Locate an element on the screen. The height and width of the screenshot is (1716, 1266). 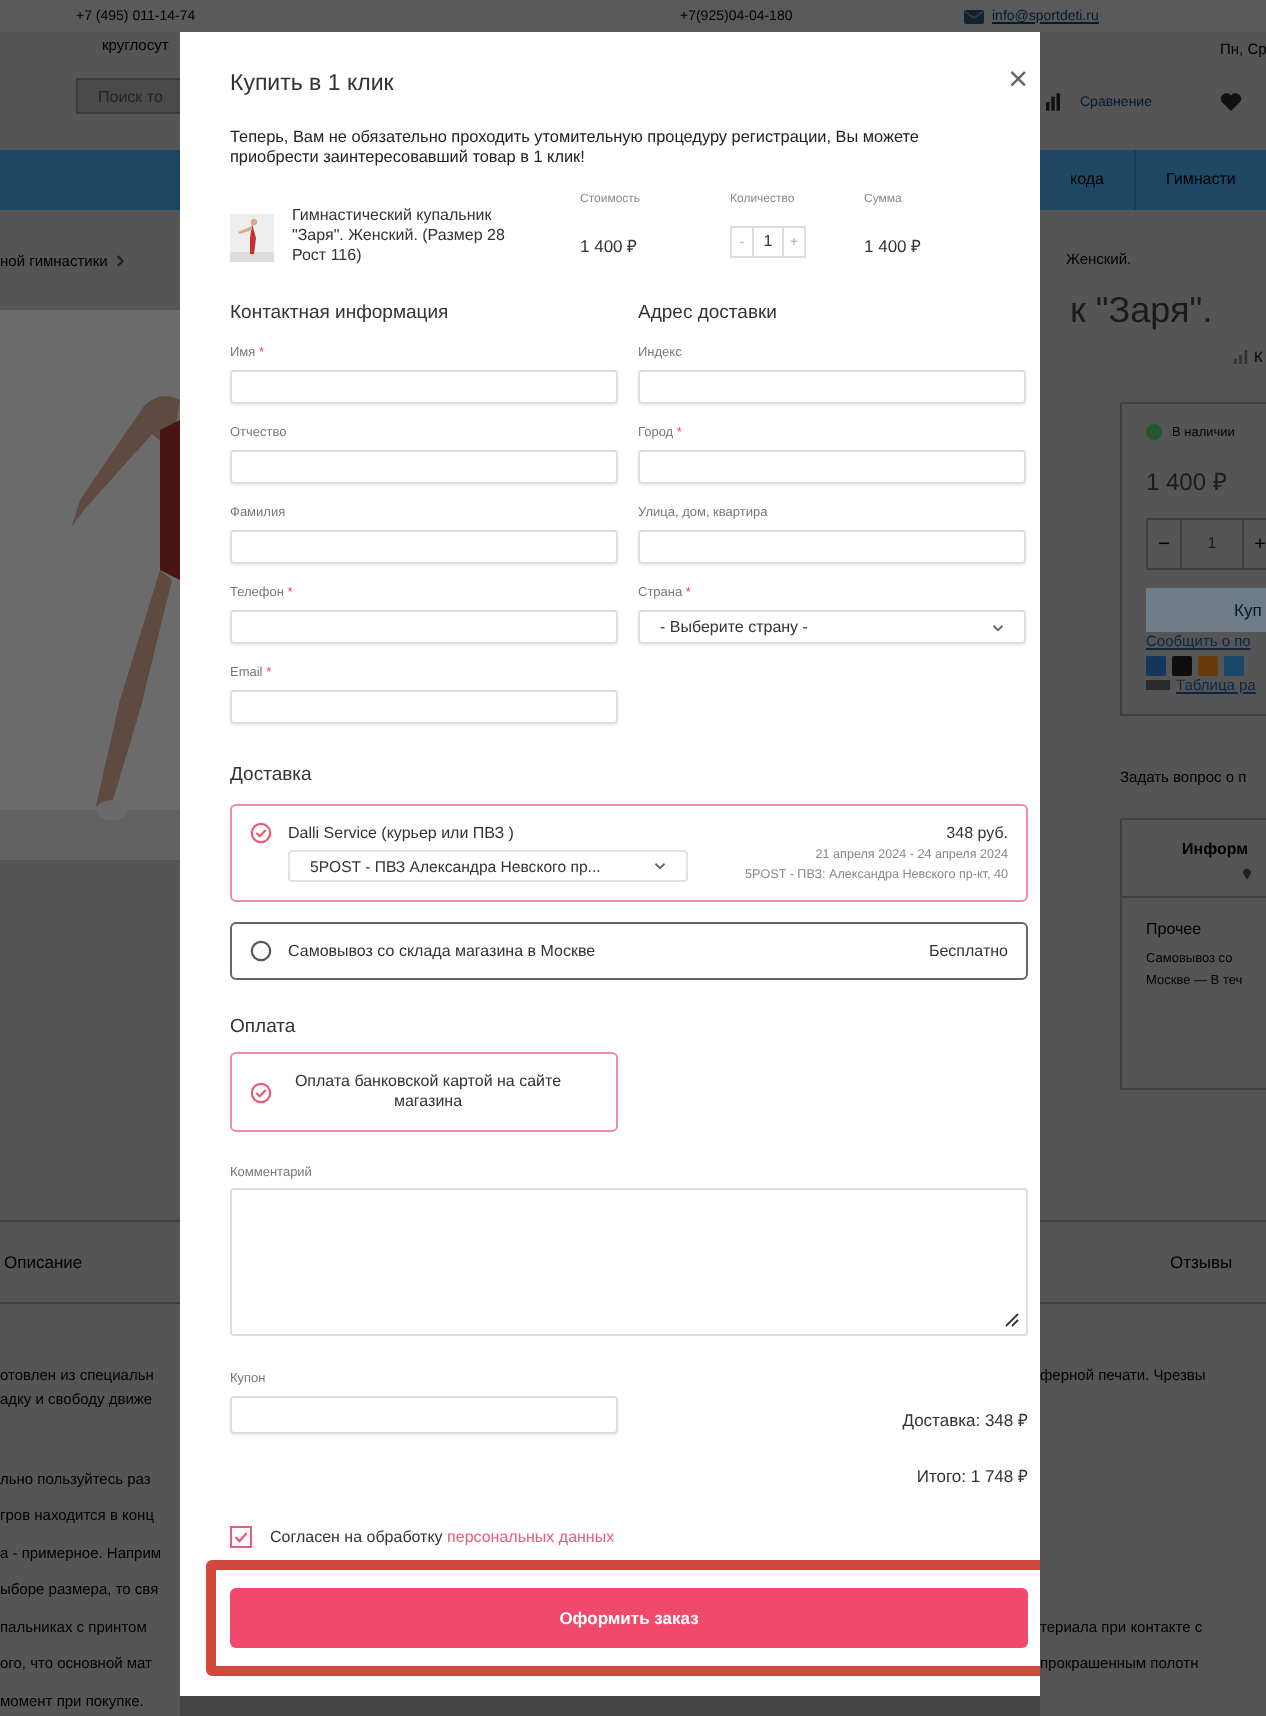
other-heading: Прочее is located at coordinates (1175, 929).